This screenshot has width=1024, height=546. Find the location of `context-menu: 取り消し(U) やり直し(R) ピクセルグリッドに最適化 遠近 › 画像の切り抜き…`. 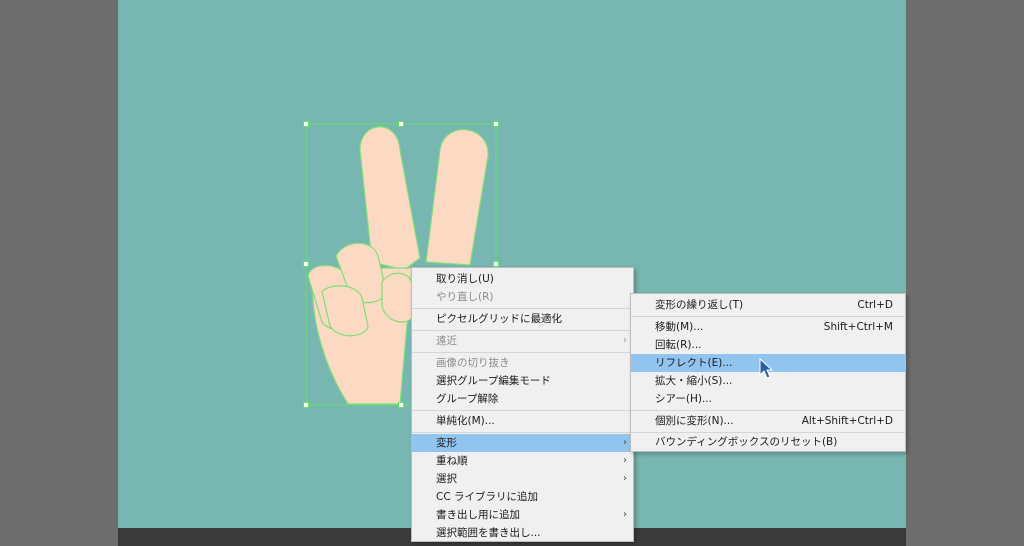

context-menu: 取り消し(U) やり直し(R) ピクセルグリッドに最適化 遠近 › 画像の切り抜き… is located at coordinates (522, 404).